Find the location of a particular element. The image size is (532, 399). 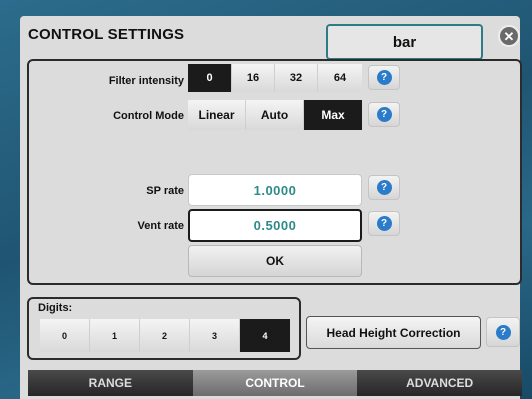

sp-rate-field: 1.0000 is located at coordinates (275, 190).